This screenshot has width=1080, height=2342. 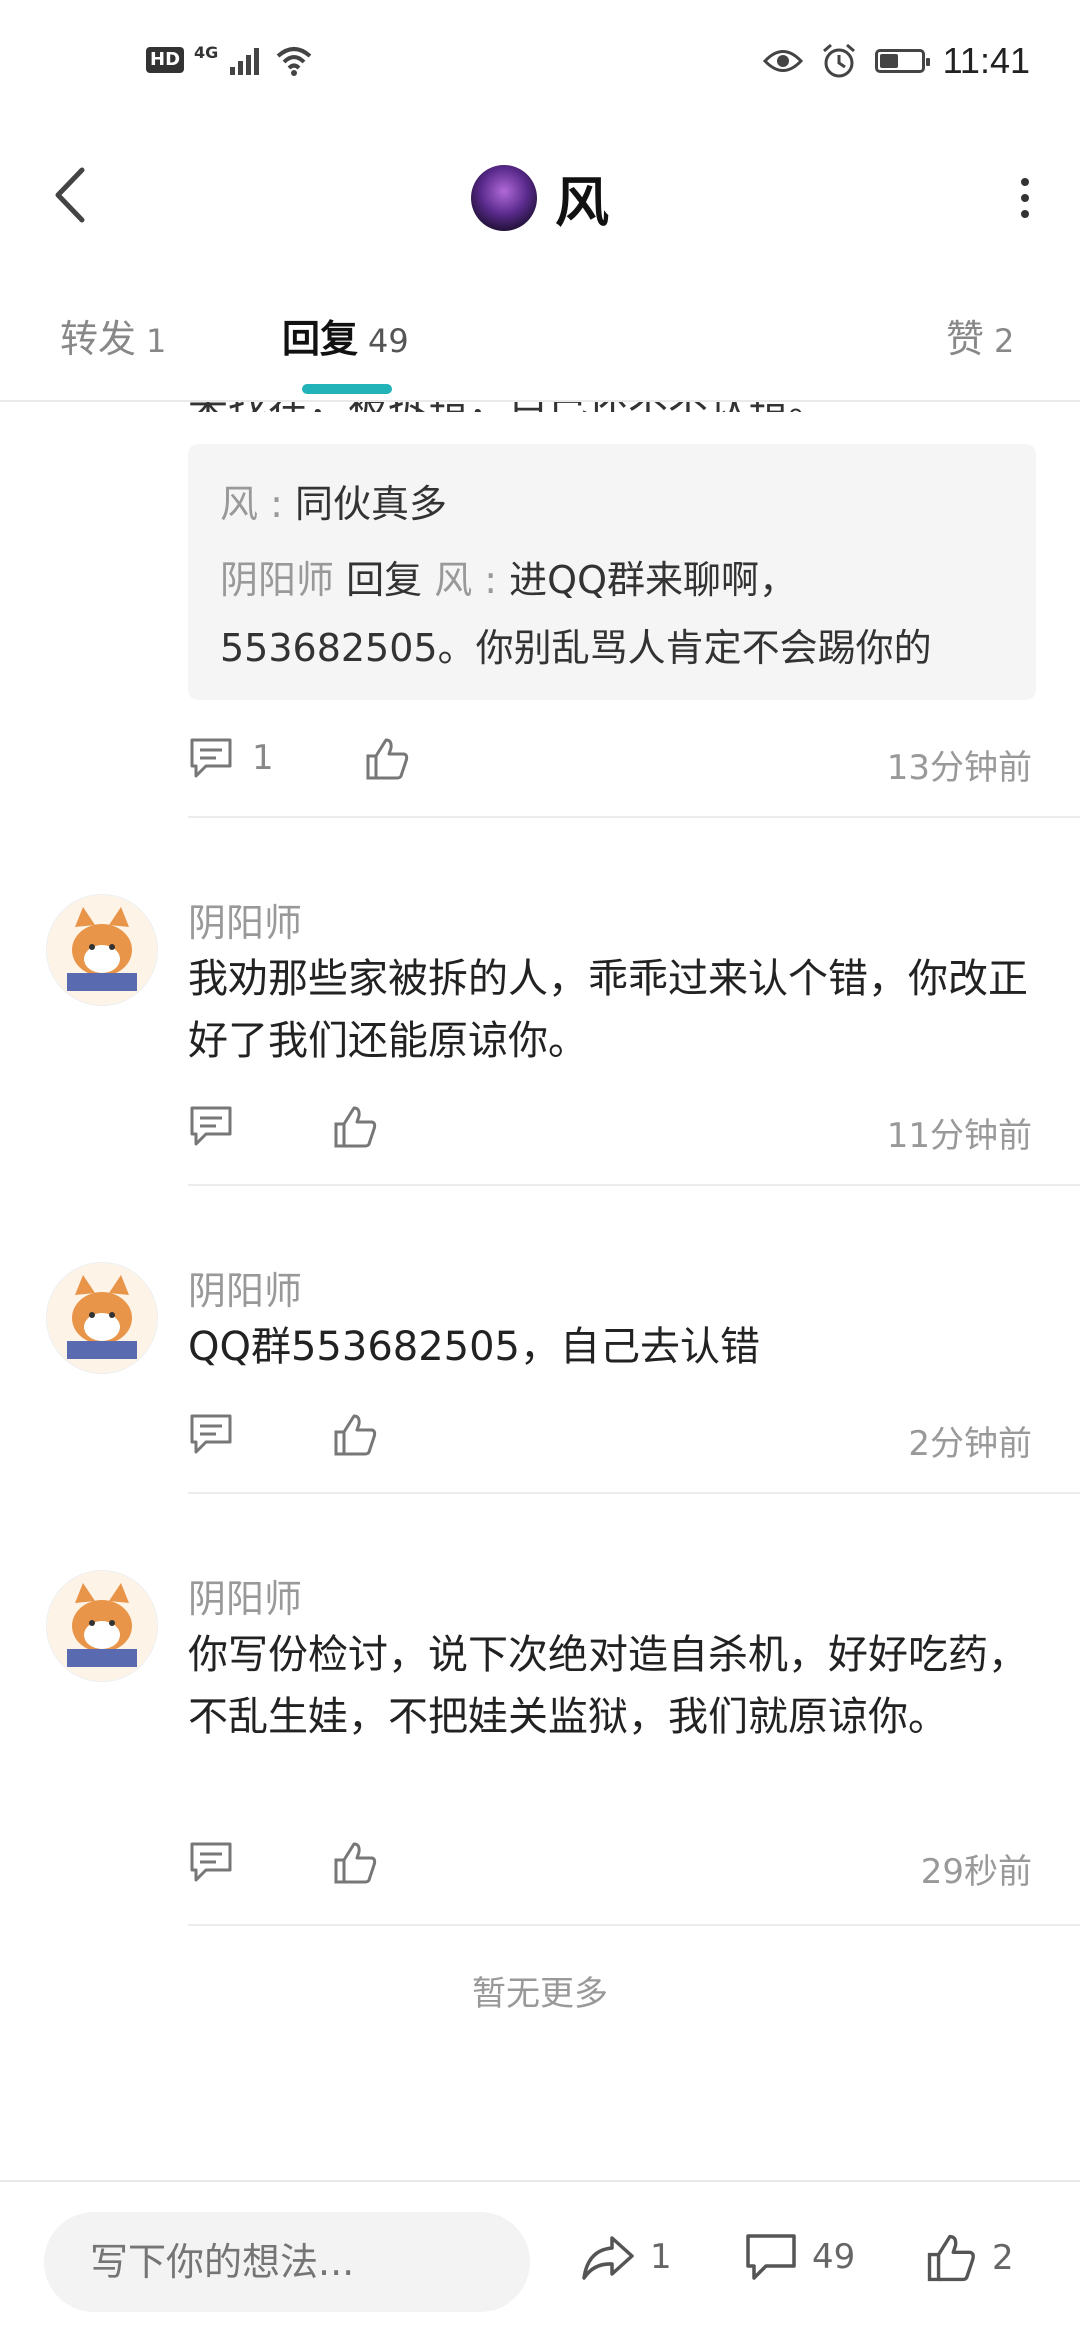 What do you see at coordinates (287, 2262) in the screenshot?
I see `comment-input` at bounding box center [287, 2262].